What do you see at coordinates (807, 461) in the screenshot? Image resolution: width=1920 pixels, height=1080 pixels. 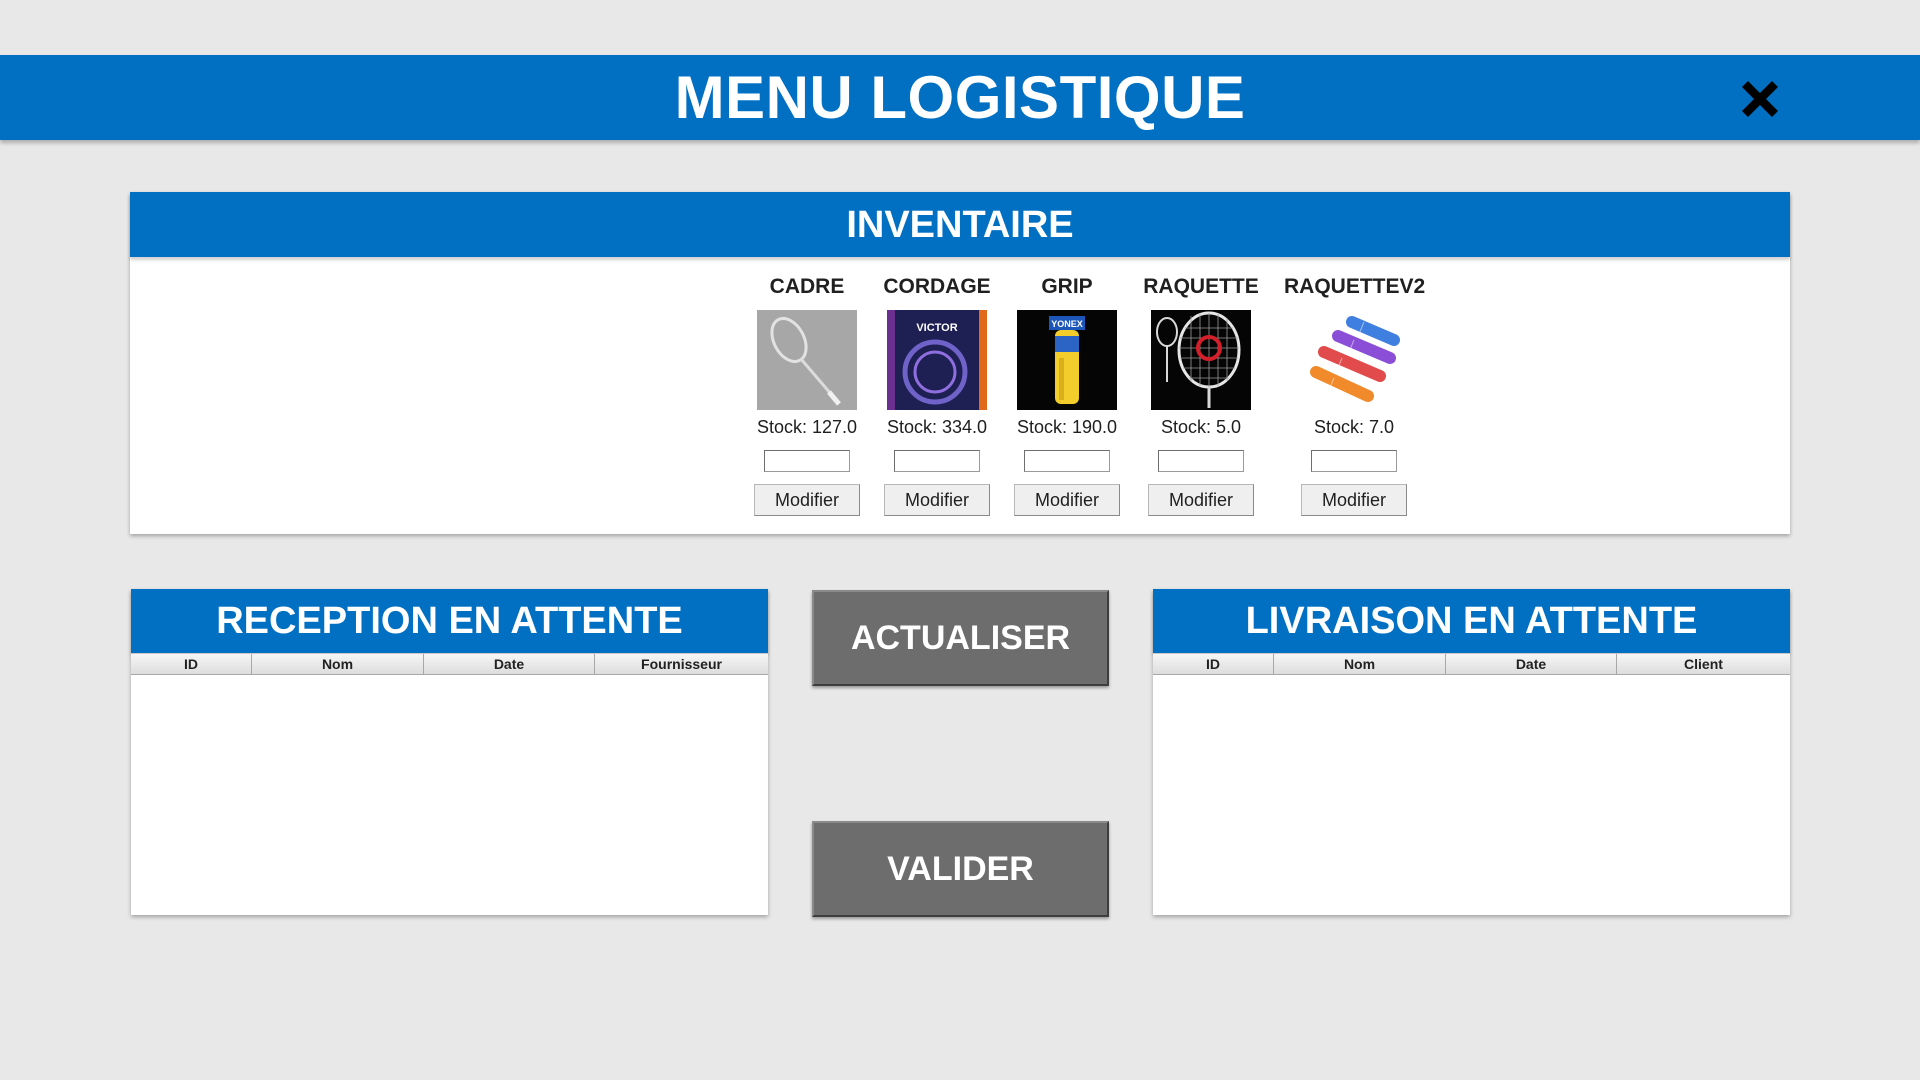 I see `stock-input-cadre` at bounding box center [807, 461].